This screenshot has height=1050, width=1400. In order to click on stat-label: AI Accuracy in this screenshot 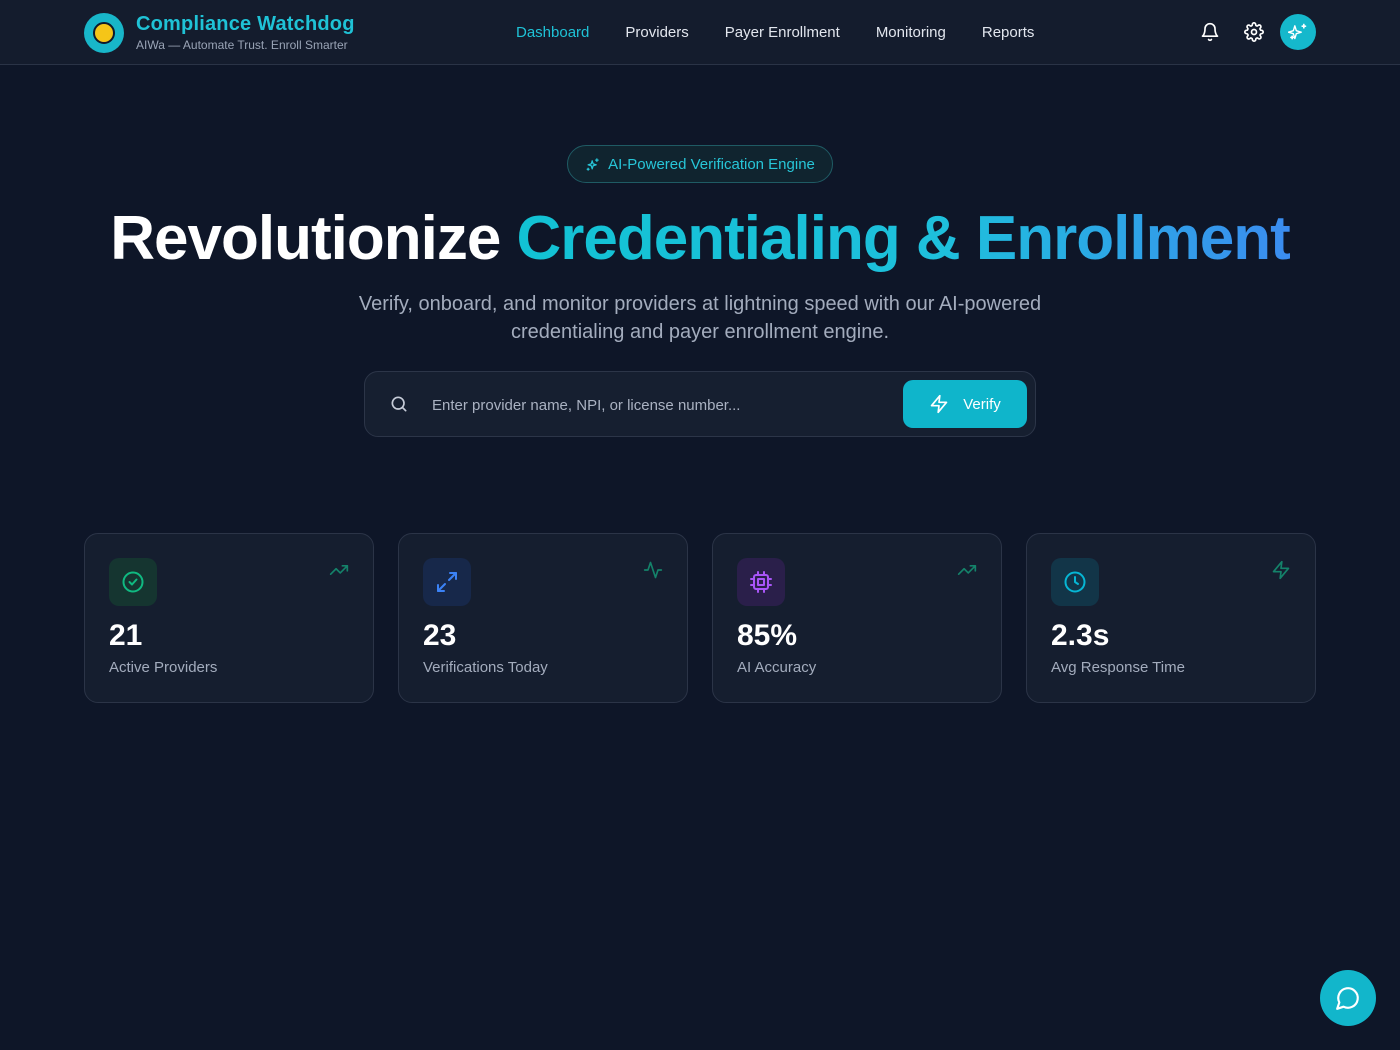, I will do `click(777, 667)`.